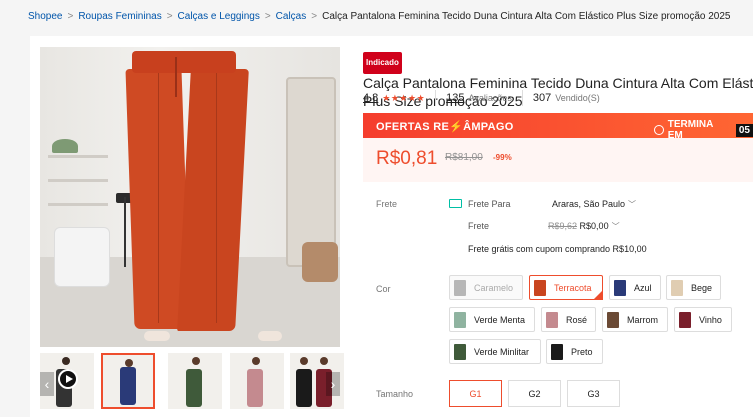 The image size is (753, 417). Describe the element at coordinates (490, 98) in the screenshot. I see `reviews-label: Avaliações` at that location.